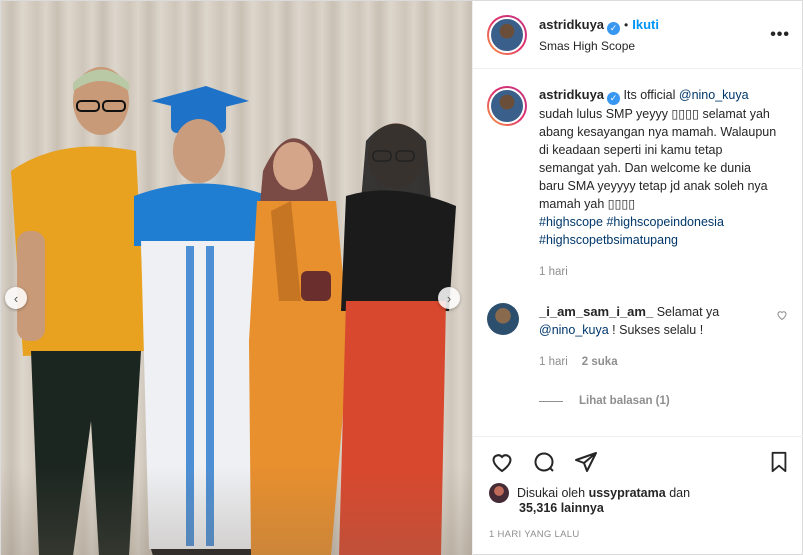 The width and height of the screenshot is (803, 555). I want to click on chevron-right-icon: ›, so click(449, 298).